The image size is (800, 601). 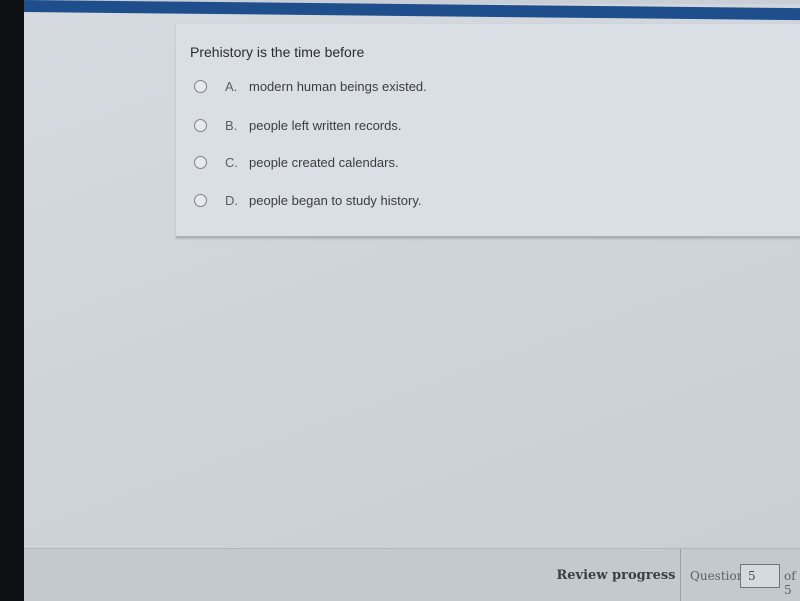 I want to click on question-number-input, so click(x=760, y=576).